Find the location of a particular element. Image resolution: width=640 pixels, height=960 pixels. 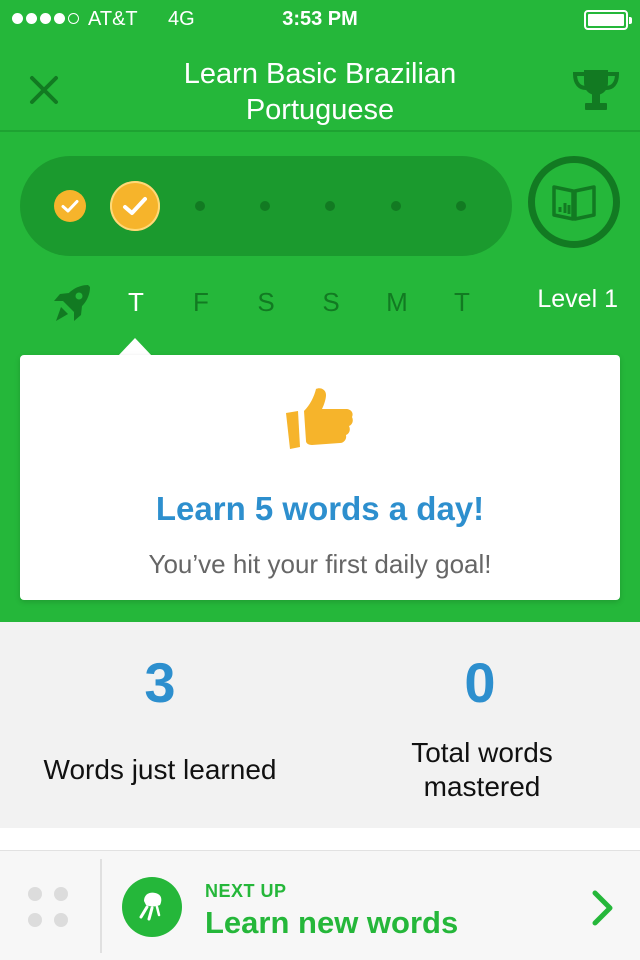

popup-pointer is located at coordinates (135, 347).